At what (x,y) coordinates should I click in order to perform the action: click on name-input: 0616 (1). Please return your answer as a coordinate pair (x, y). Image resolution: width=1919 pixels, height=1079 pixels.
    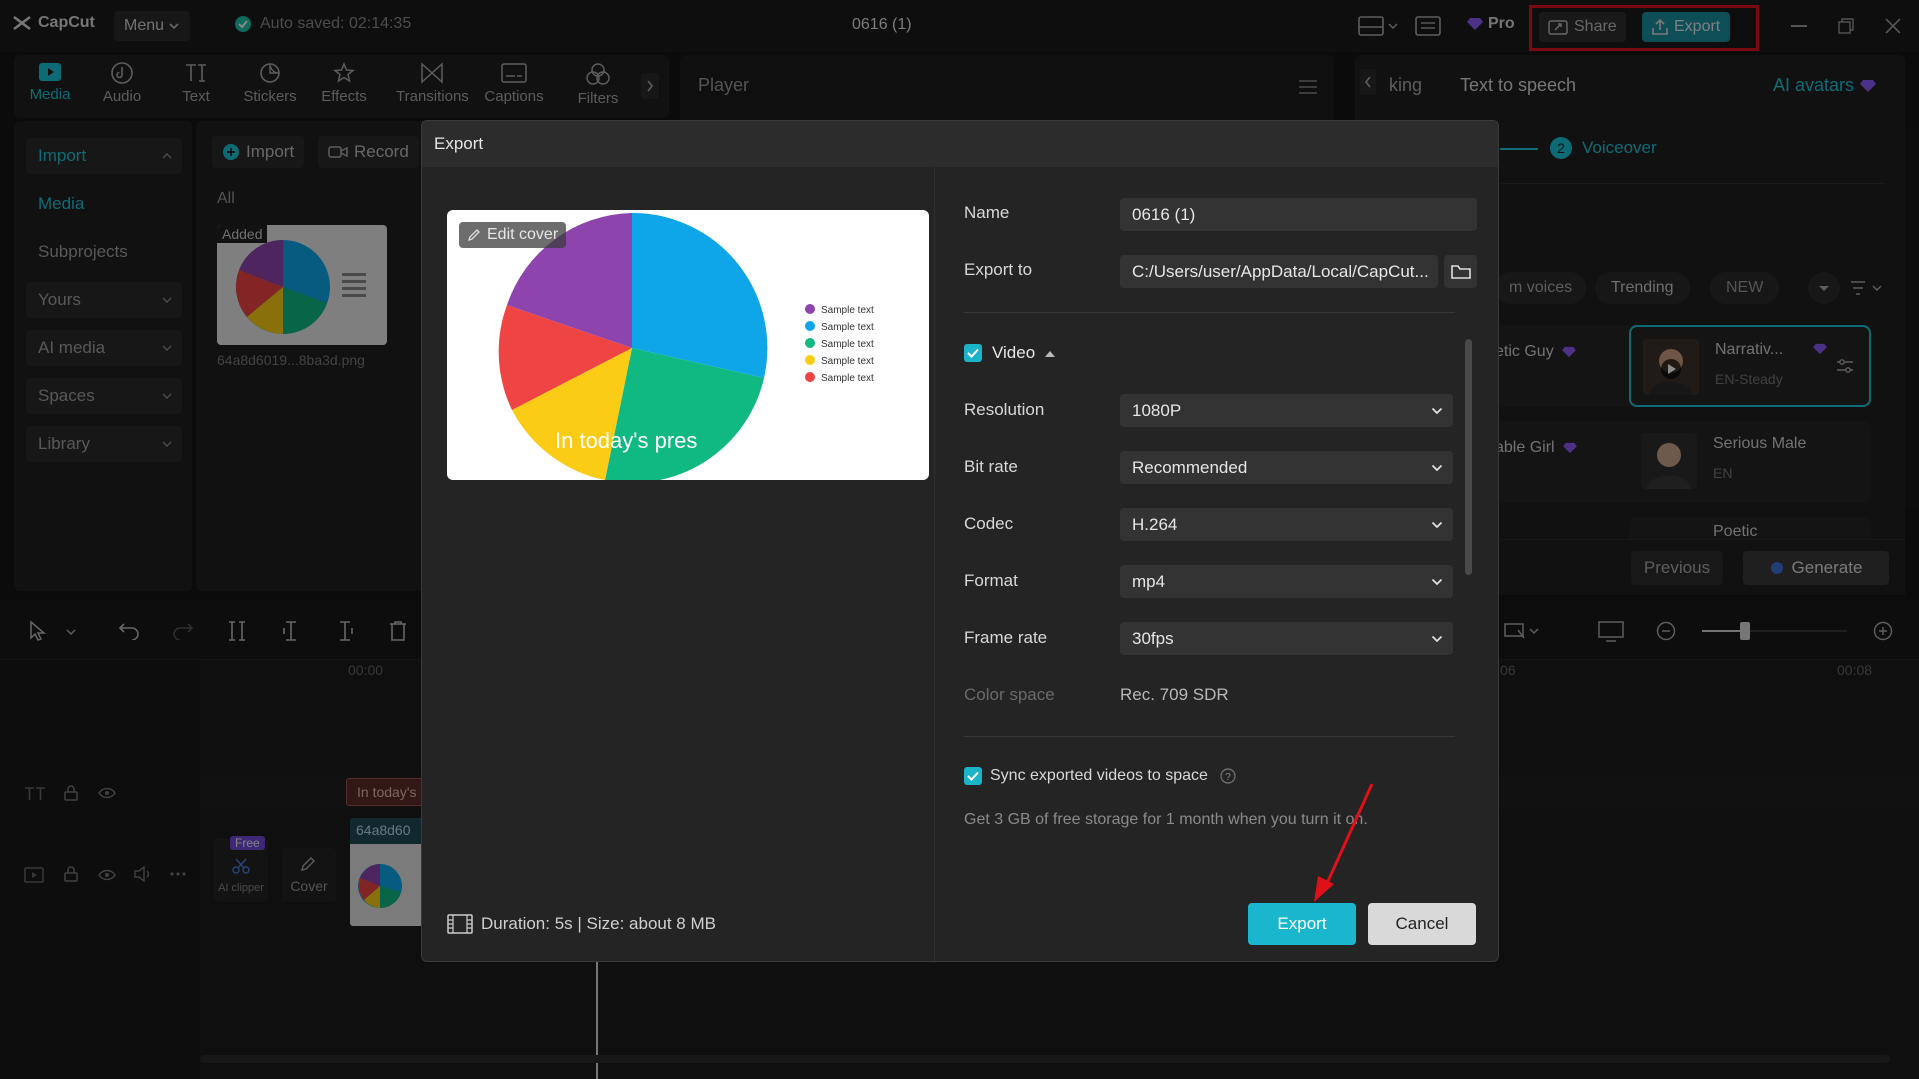
    Looking at the image, I should click on (1298, 214).